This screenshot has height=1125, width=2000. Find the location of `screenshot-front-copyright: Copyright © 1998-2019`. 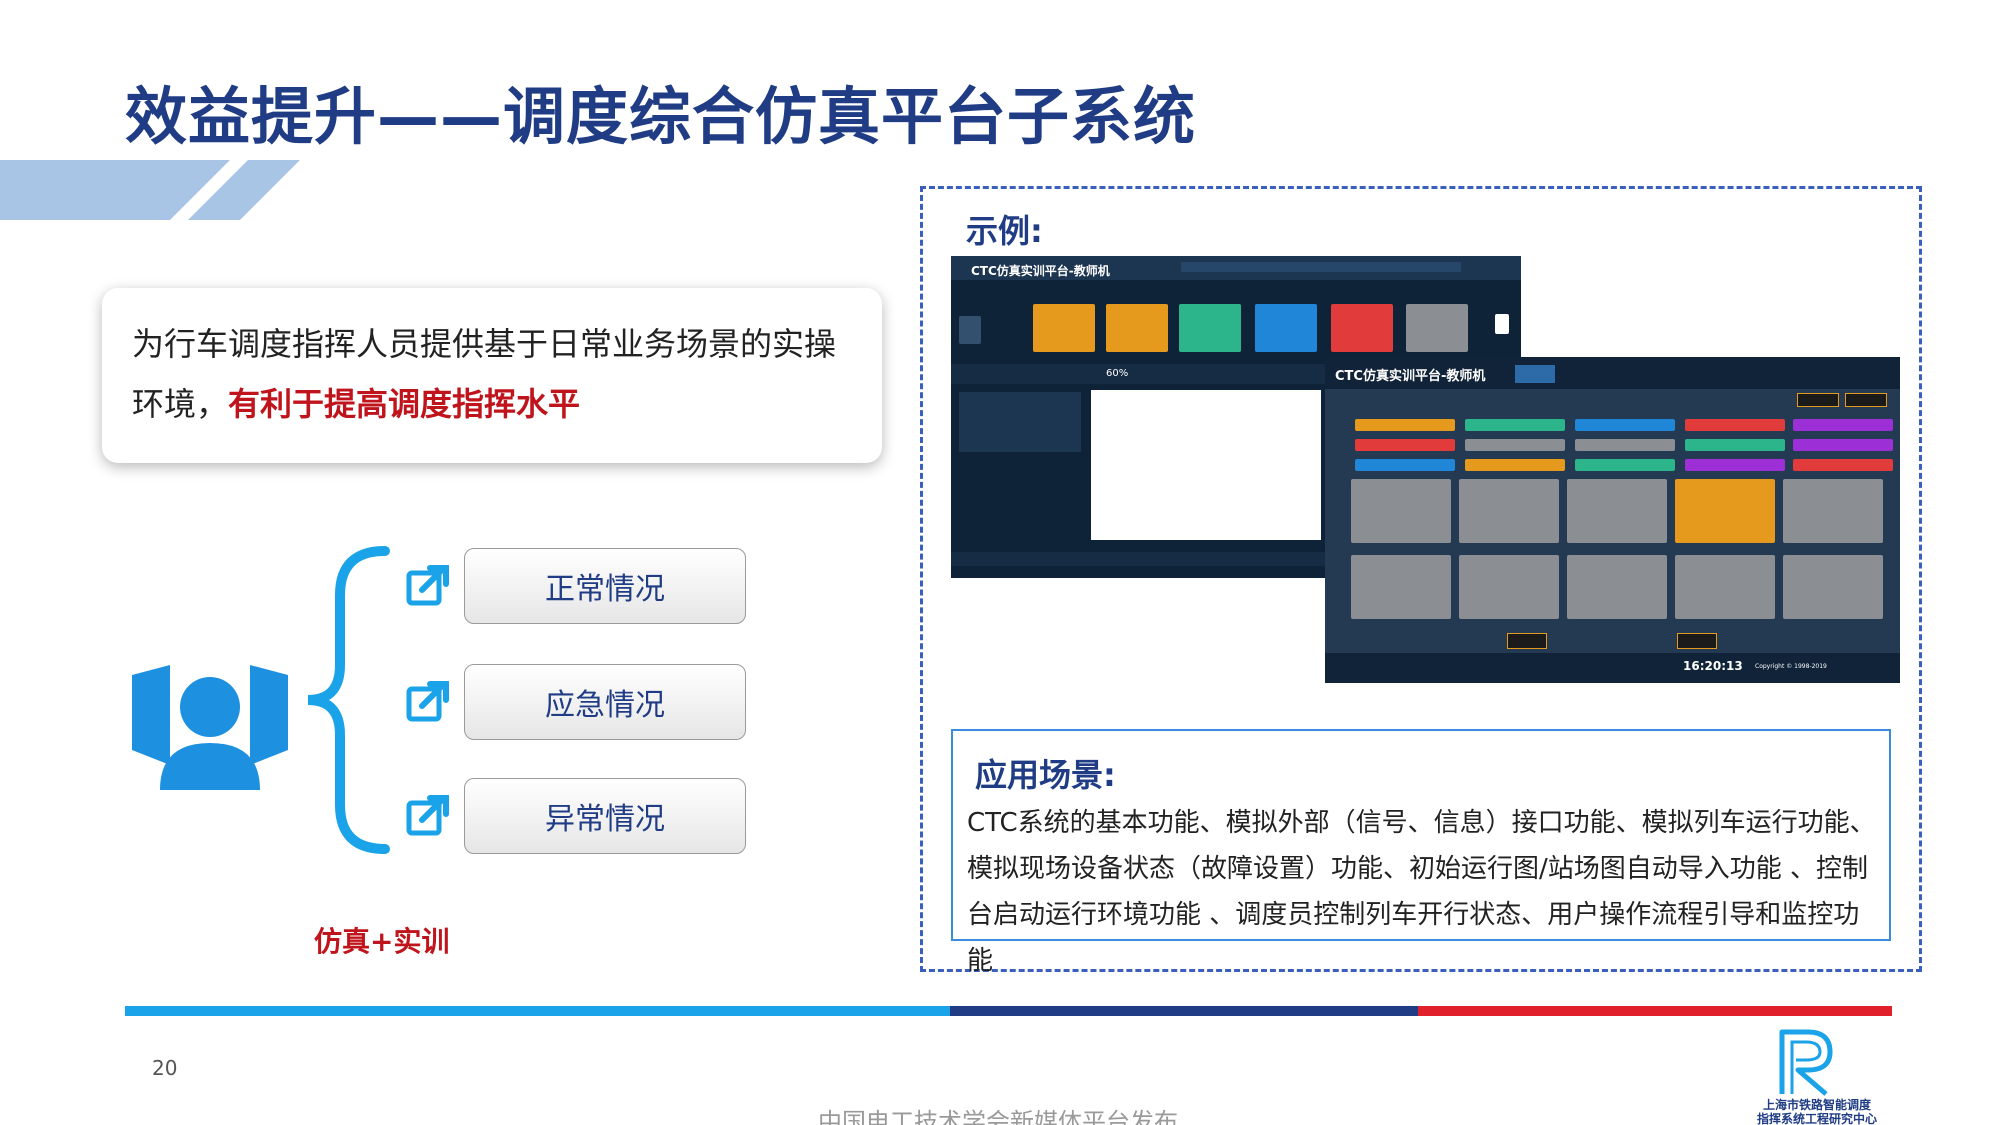

screenshot-front-copyright: Copyright © 1998-2019 is located at coordinates (1791, 666).